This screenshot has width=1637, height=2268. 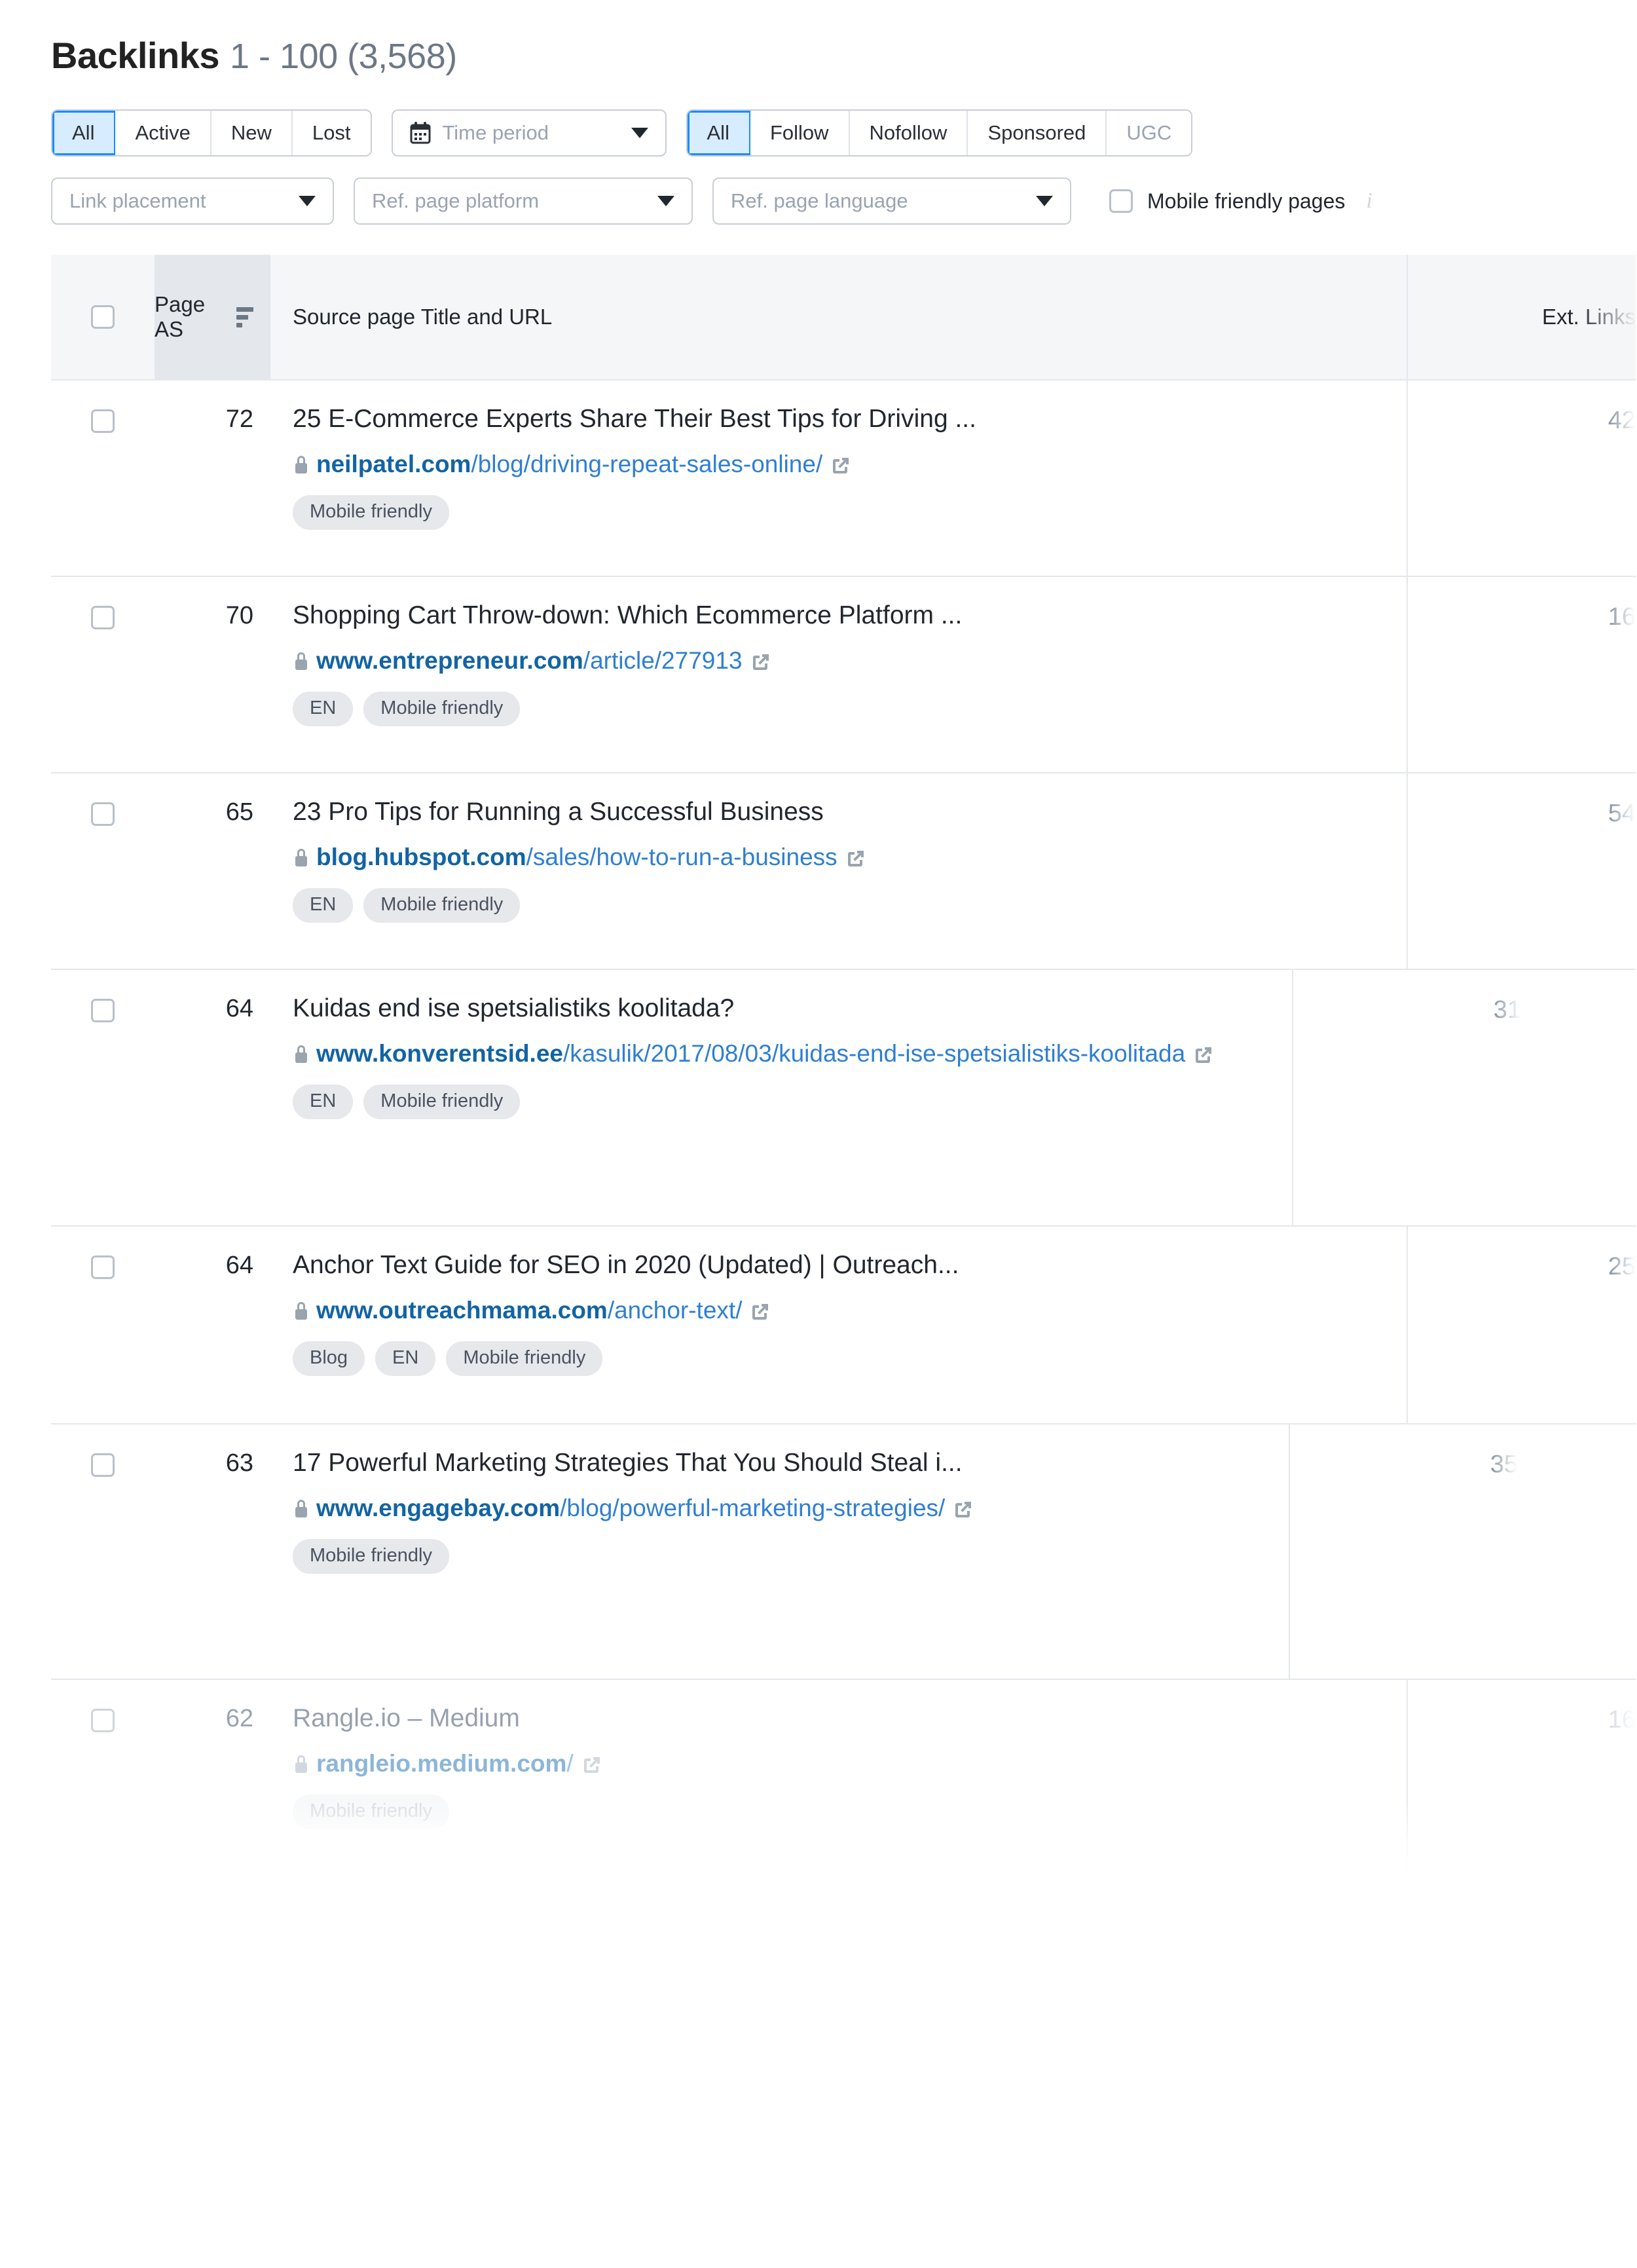 I want to click on page-title-range: 1 - 100 (3,568), so click(x=343, y=56).